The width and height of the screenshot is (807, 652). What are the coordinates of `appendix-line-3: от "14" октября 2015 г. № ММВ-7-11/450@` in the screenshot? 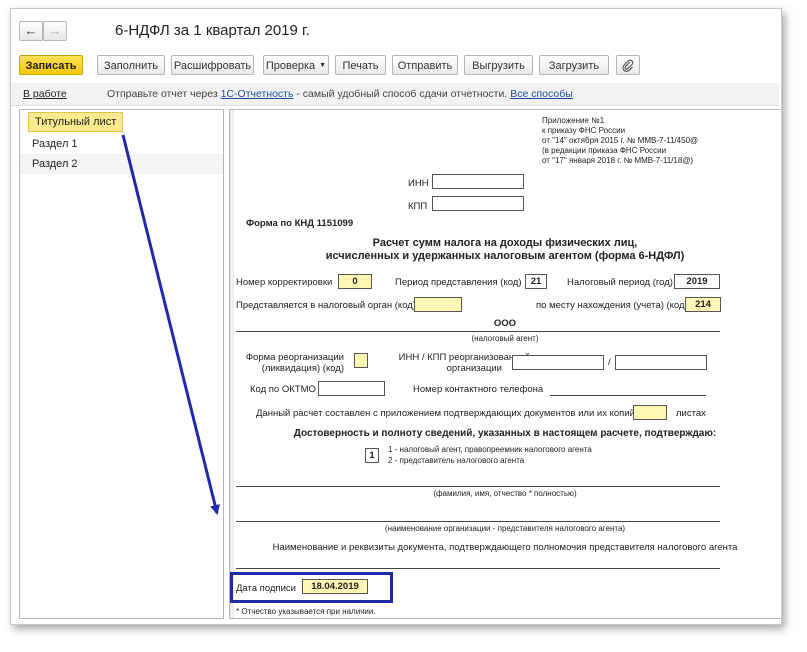 It's located at (620, 140).